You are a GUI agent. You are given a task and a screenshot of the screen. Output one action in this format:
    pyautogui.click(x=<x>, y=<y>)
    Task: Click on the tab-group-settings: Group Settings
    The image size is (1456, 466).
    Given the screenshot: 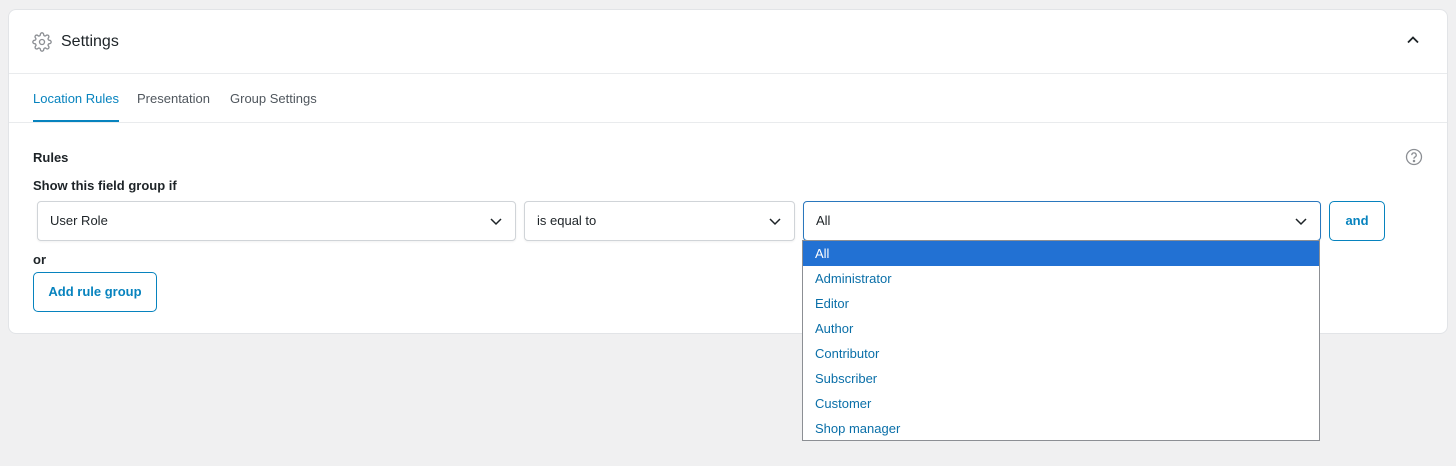 What is the action you would take?
    pyautogui.click(x=273, y=98)
    